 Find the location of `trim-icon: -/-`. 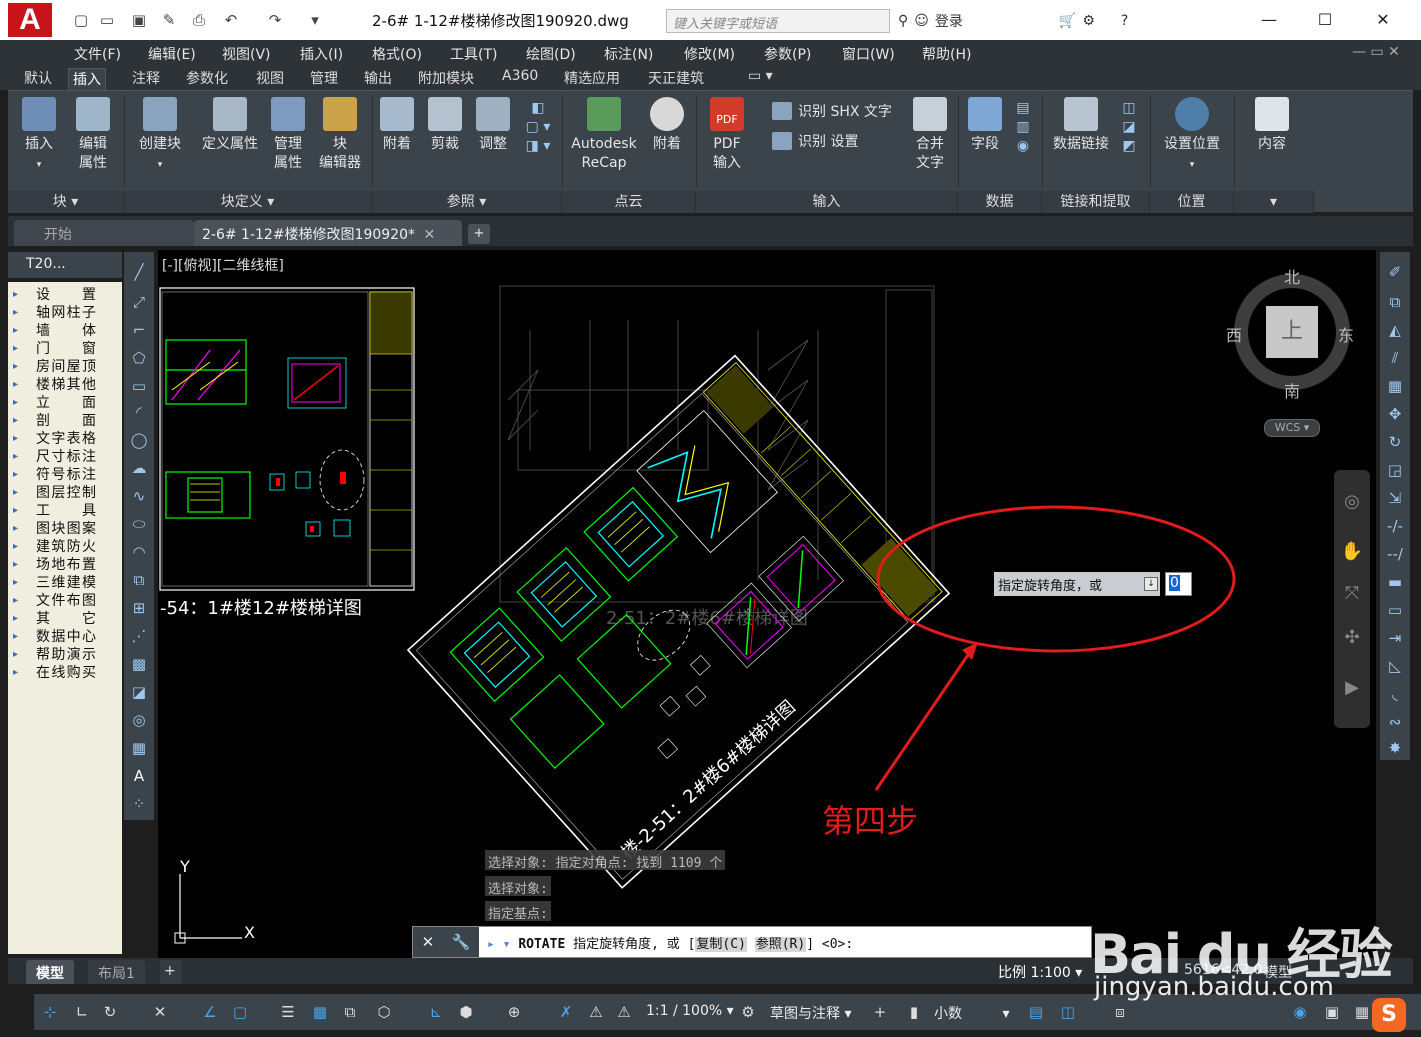

trim-icon: -/- is located at coordinates (1395, 526).